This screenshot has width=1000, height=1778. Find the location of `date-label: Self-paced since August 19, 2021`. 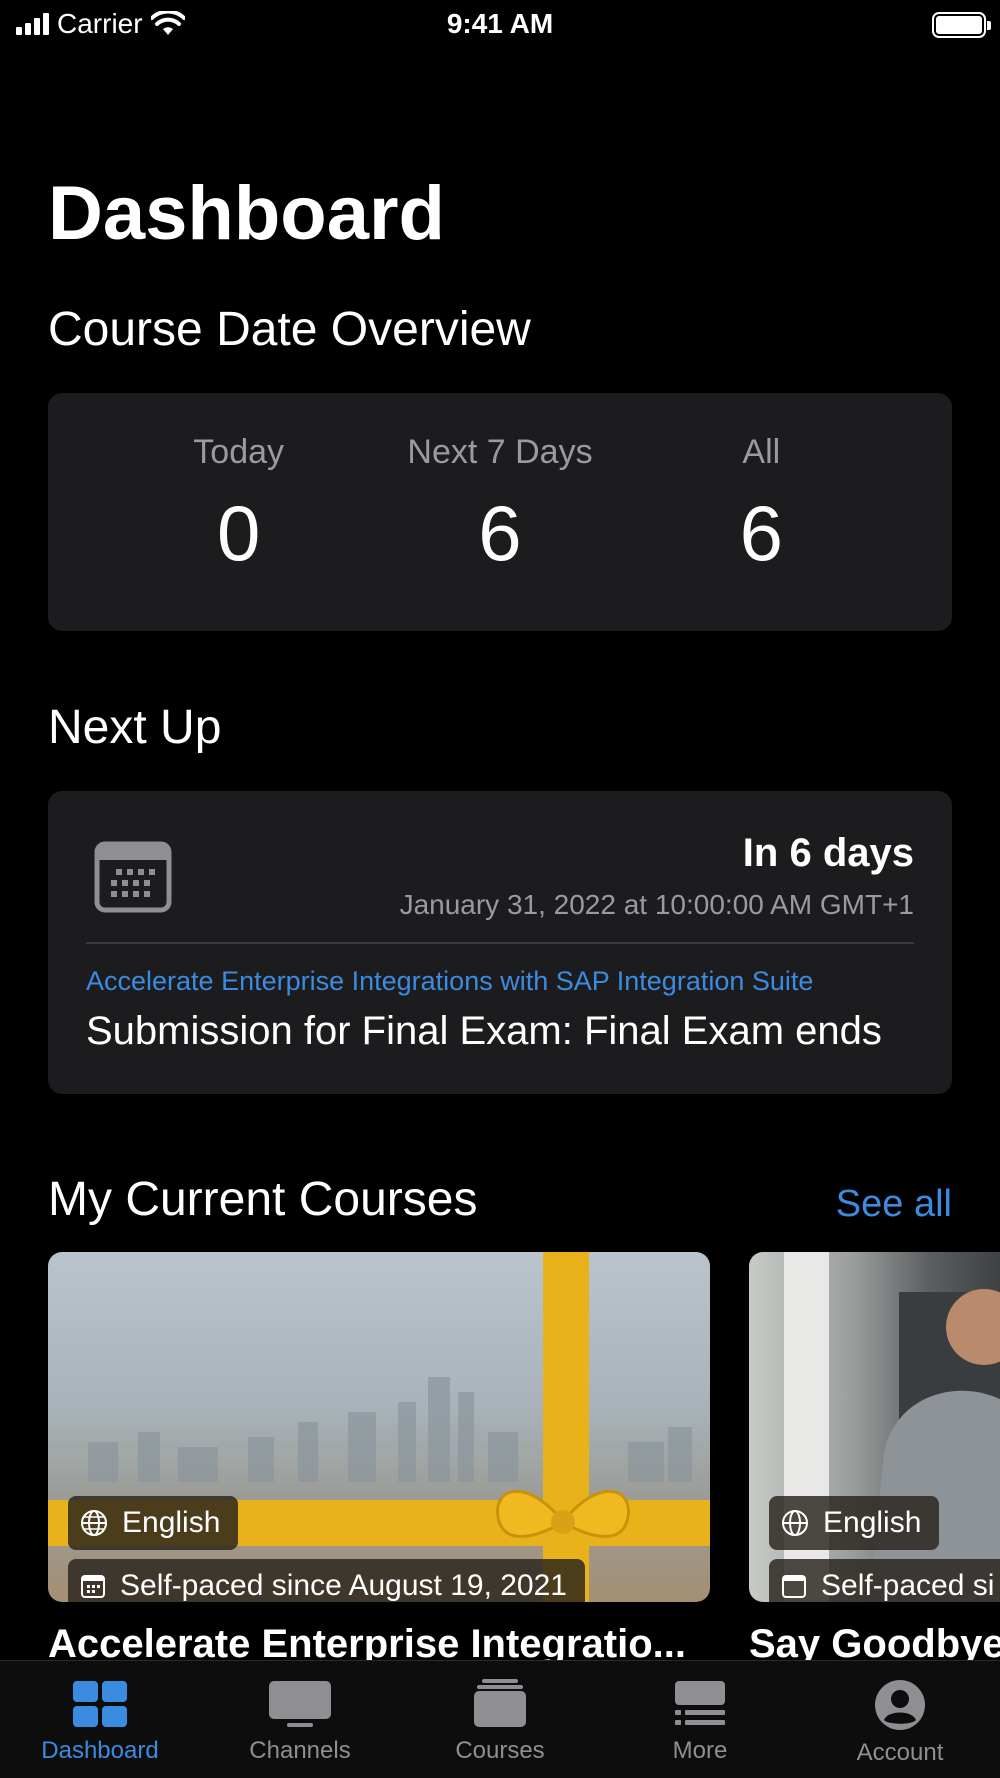

date-label: Self-paced since August 19, 2021 is located at coordinates (343, 1585).